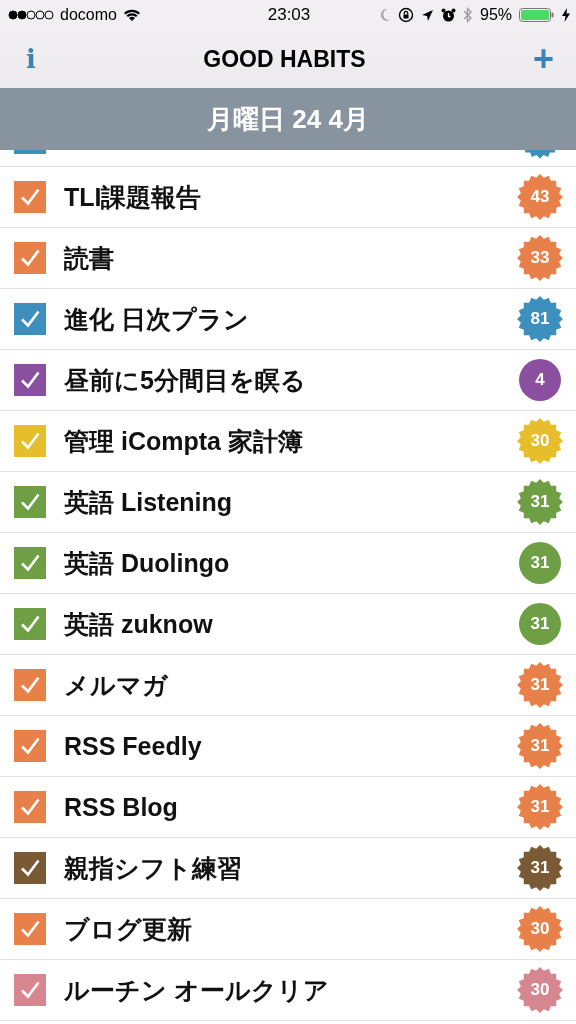 The width and height of the screenshot is (576, 1024). Describe the element at coordinates (31, 59) in the screenshot. I see `info-button: i` at that location.